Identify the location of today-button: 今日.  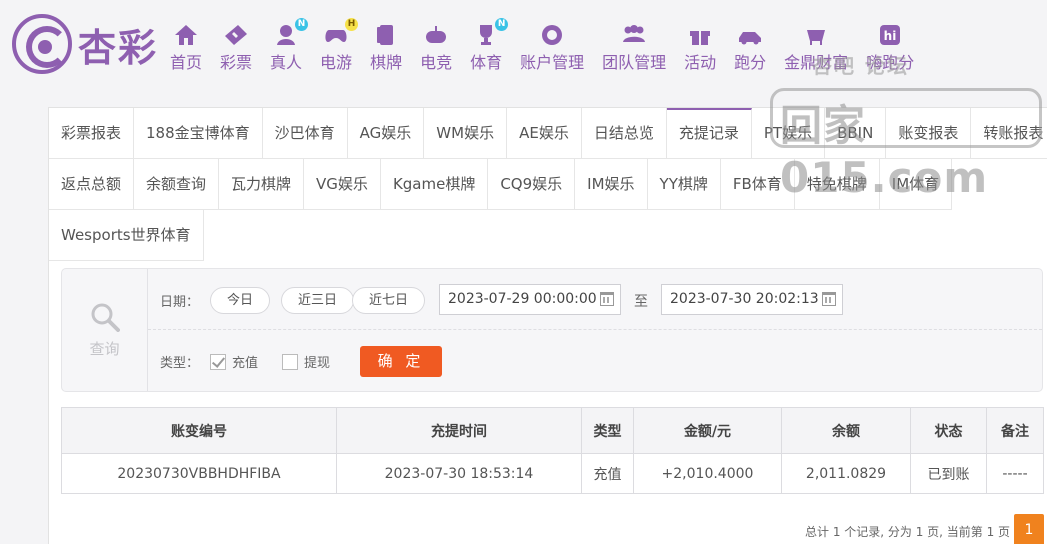
(240, 300).